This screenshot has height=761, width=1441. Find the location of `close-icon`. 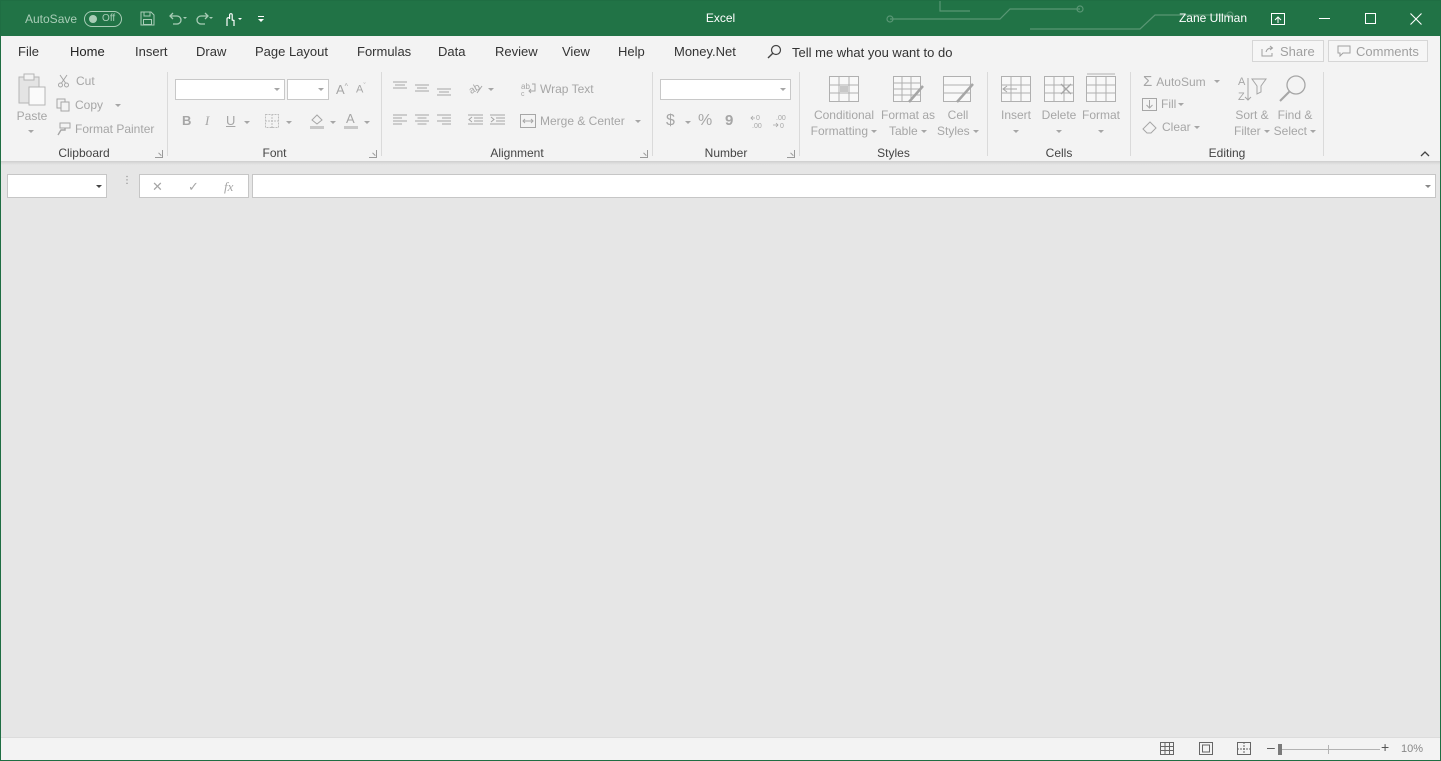

close-icon is located at coordinates (1416, 18).